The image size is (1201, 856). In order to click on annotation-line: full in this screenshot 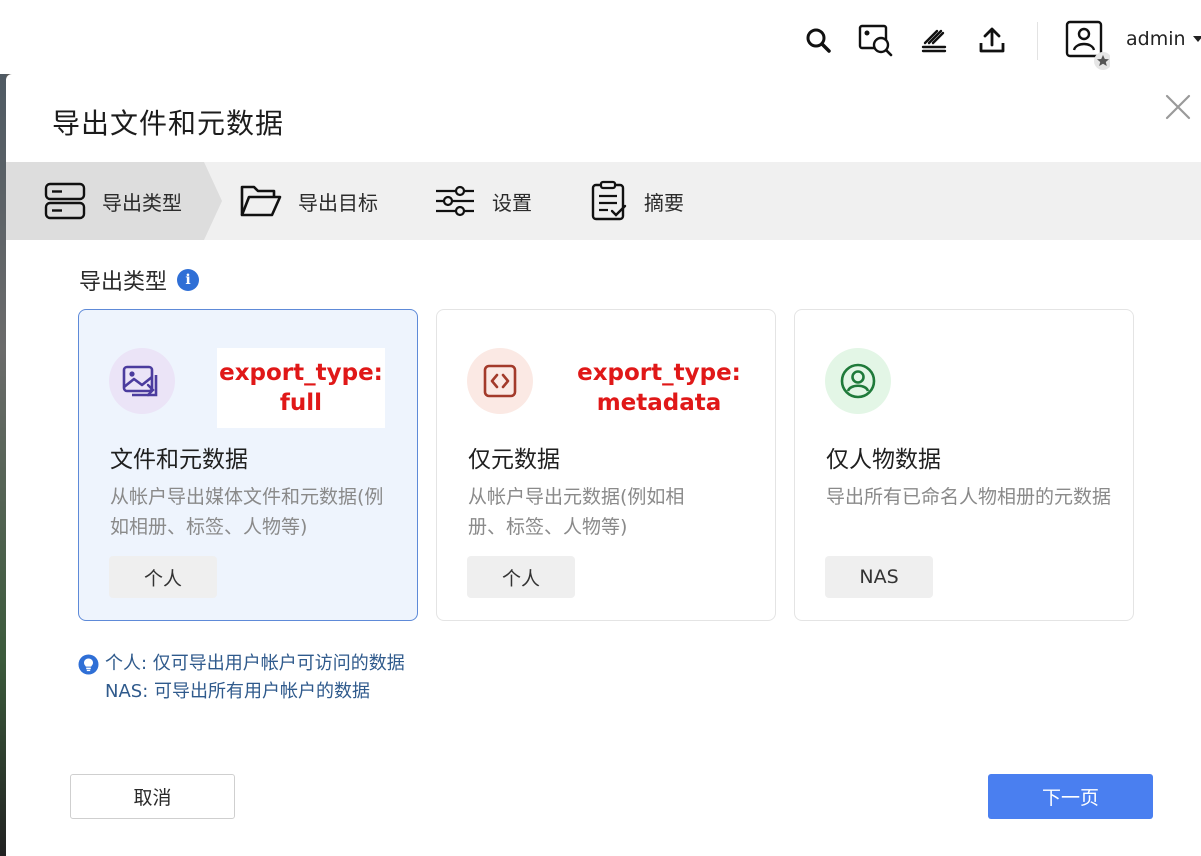, I will do `click(301, 403)`.